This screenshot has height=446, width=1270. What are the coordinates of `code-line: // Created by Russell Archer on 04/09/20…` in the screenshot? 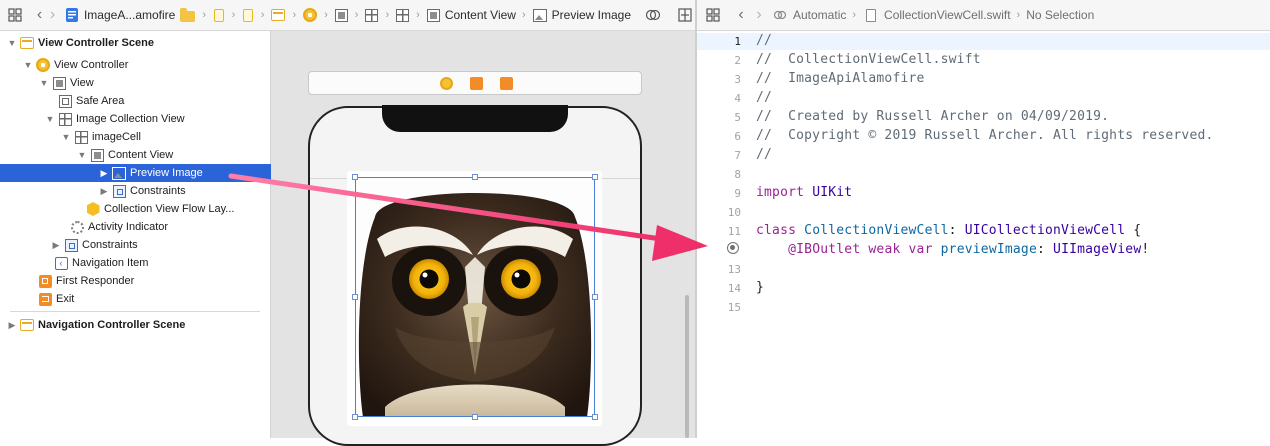 It's located at (932, 116).